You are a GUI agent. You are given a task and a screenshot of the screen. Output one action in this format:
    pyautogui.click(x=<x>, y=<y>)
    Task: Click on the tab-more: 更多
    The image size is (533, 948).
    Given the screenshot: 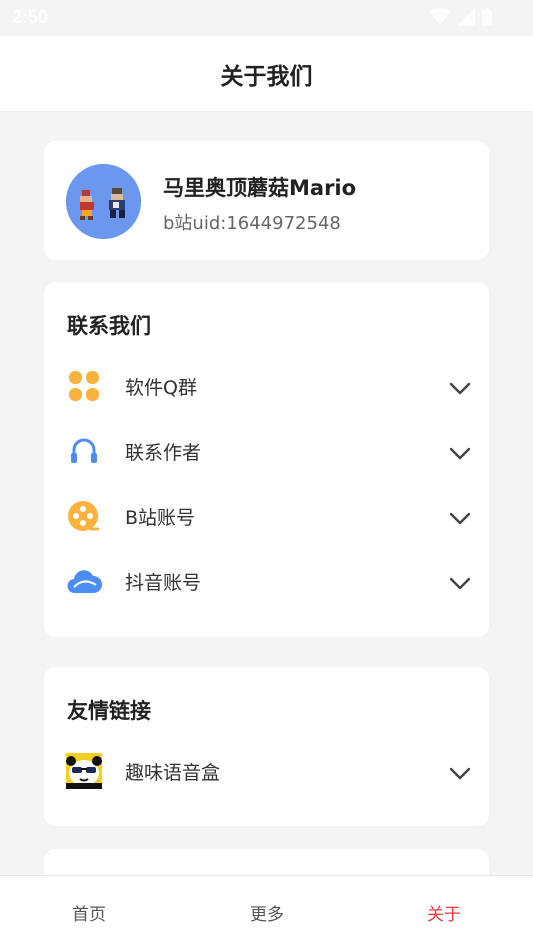 What is the action you would take?
    pyautogui.click(x=267, y=912)
    